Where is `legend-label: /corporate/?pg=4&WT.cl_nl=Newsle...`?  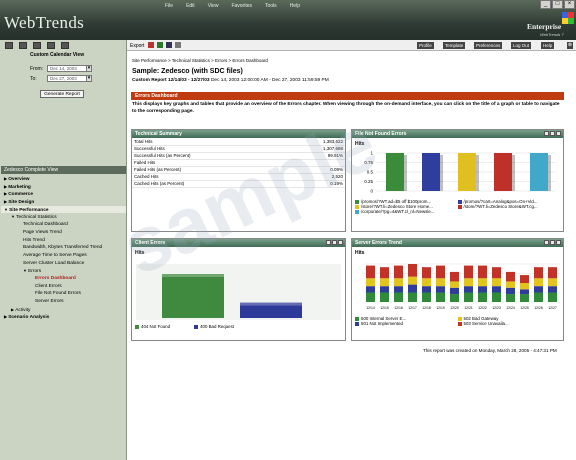 legend-label: /corporate/?pg=4&WT.cl_nl=Newsle... is located at coordinates (397, 211).